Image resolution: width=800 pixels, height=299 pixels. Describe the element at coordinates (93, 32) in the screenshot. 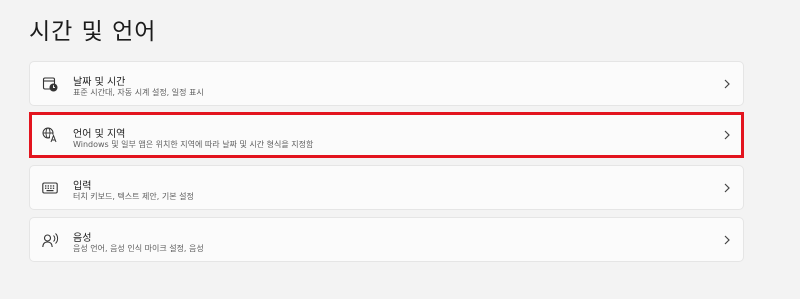

I see `page-title: 시간 및 언어` at that location.